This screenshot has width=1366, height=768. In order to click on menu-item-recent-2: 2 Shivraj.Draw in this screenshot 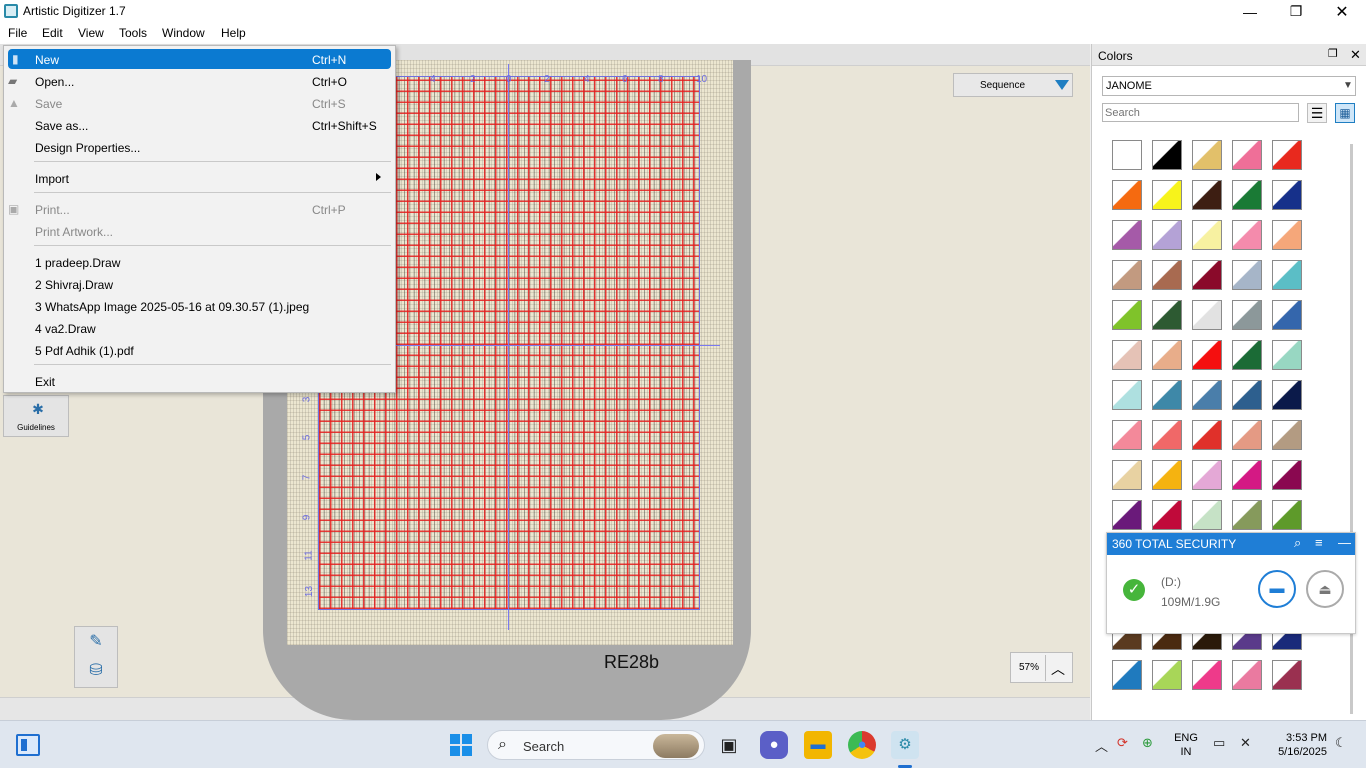, I will do `click(199, 284)`.